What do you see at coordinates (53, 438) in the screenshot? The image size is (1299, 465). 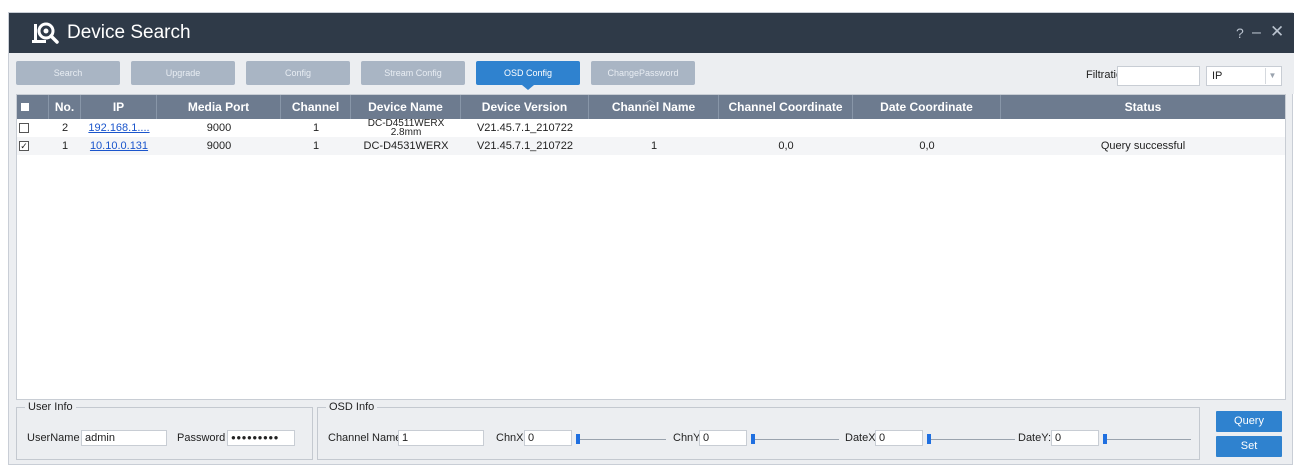 I see `username-label: UserName` at bounding box center [53, 438].